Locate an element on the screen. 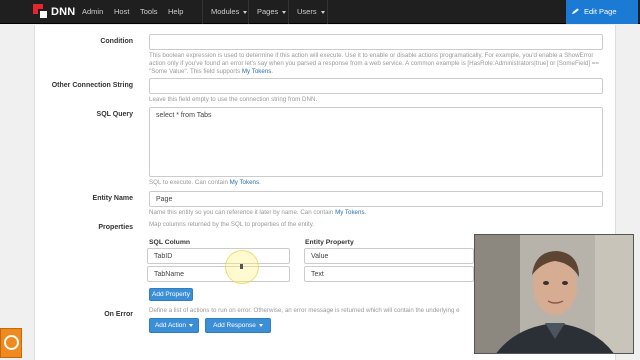  modules-label: Modules is located at coordinates (225, 11).